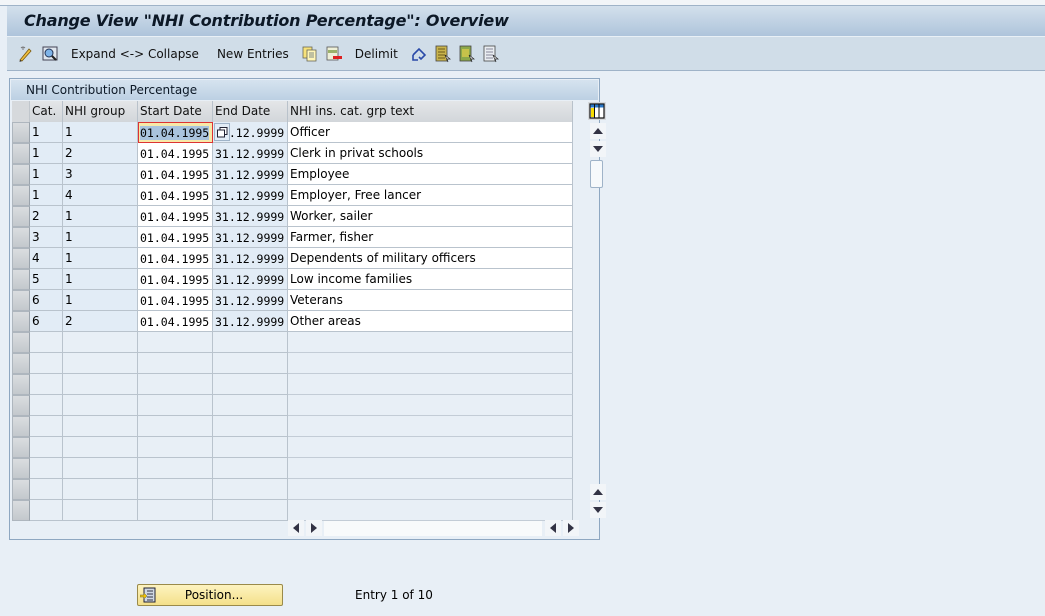 The height and width of the screenshot is (616, 1045). What do you see at coordinates (351, 279) in the screenshot?
I see `cell-text-value: Low income families` at bounding box center [351, 279].